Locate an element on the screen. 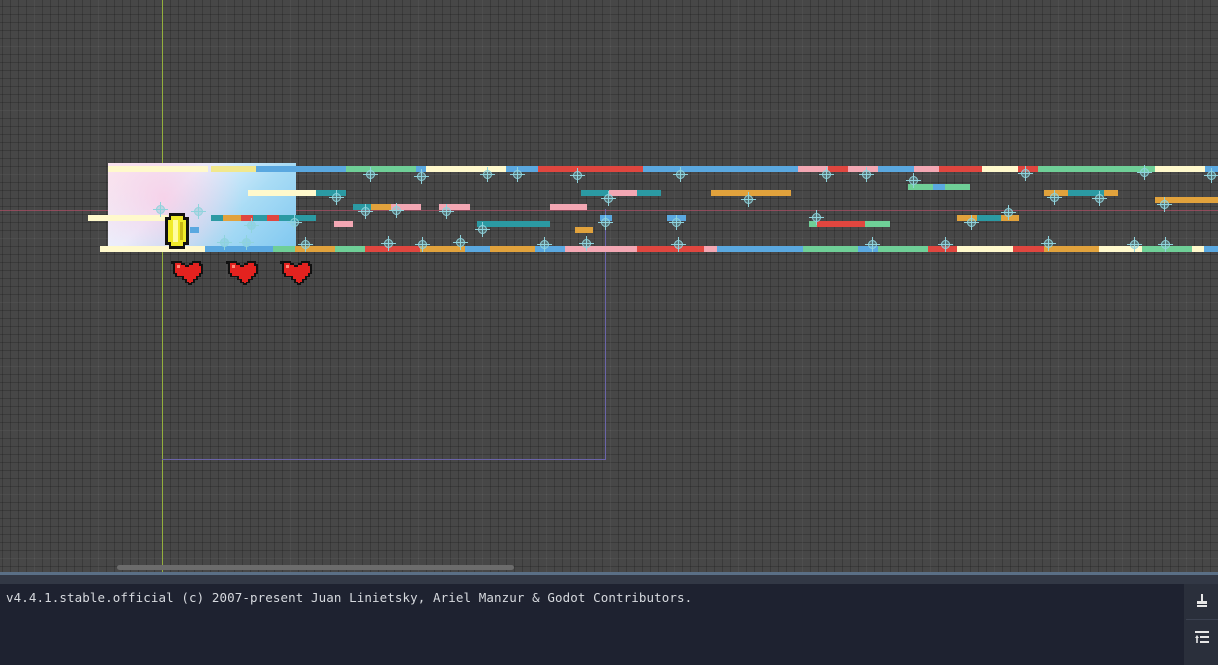 The height and width of the screenshot is (665, 1218). clear-output-button is located at coordinates (1202, 601).